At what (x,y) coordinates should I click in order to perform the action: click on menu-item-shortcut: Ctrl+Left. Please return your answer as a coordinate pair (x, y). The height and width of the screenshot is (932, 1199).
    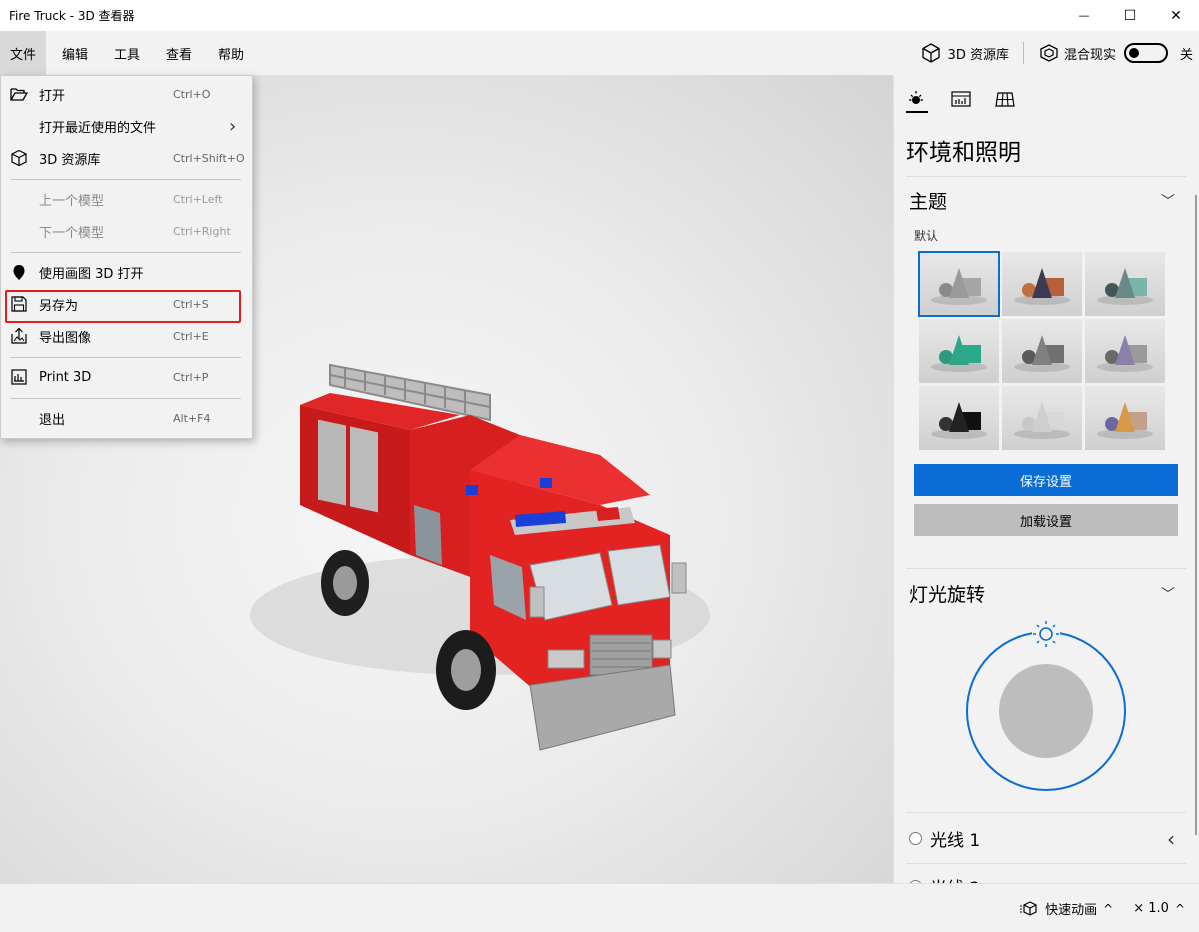
    Looking at the image, I should click on (198, 199).